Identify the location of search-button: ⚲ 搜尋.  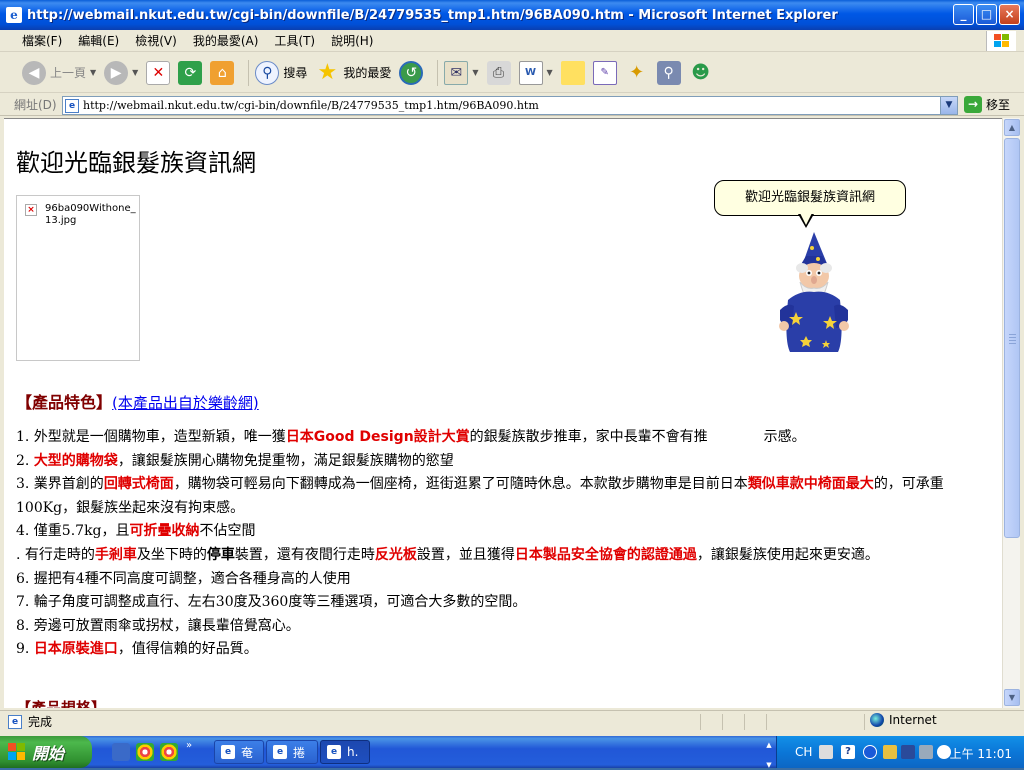
(281, 73).